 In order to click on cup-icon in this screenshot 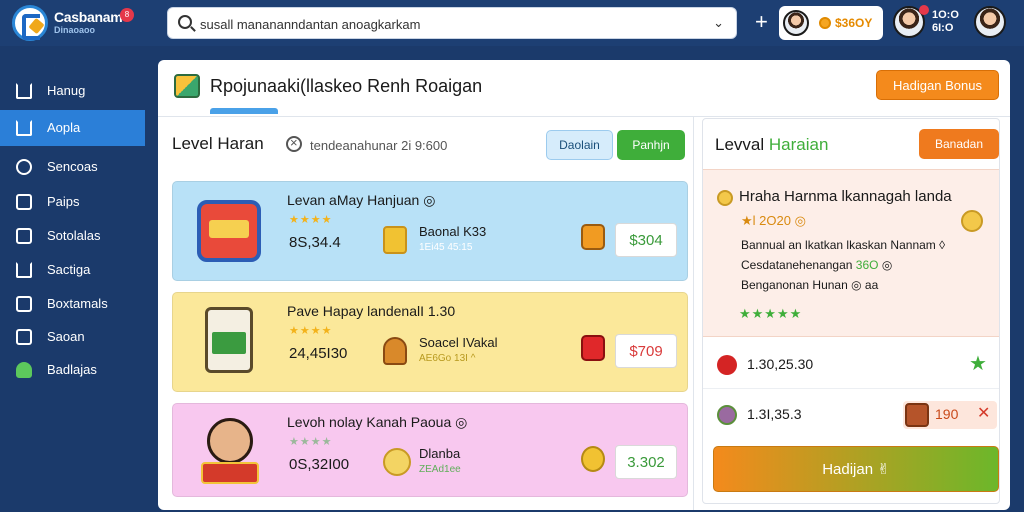, I will do `click(229, 340)`.